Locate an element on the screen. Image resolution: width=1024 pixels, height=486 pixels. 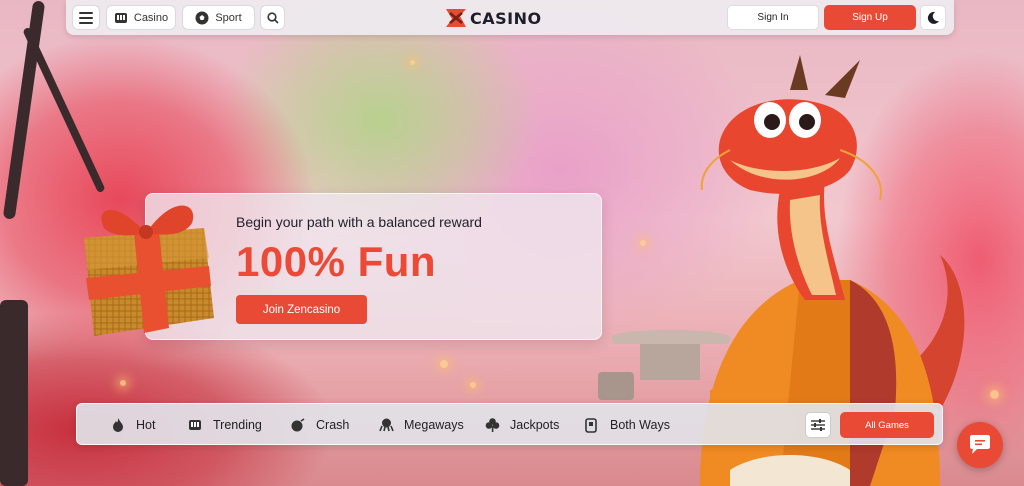
hamburger-icon is located at coordinates (86, 17).